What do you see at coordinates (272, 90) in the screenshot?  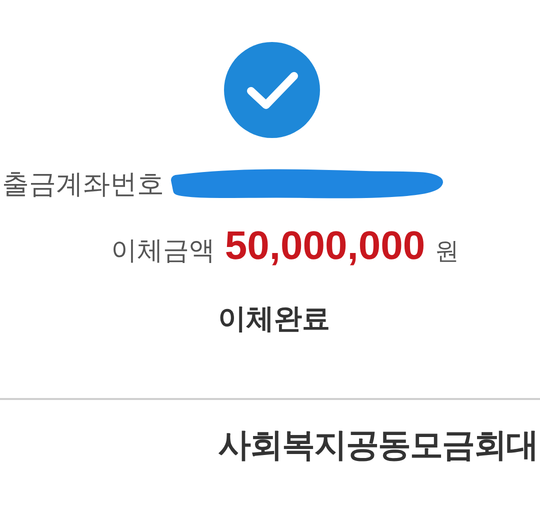 I see `check-circle-icon` at bounding box center [272, 90].